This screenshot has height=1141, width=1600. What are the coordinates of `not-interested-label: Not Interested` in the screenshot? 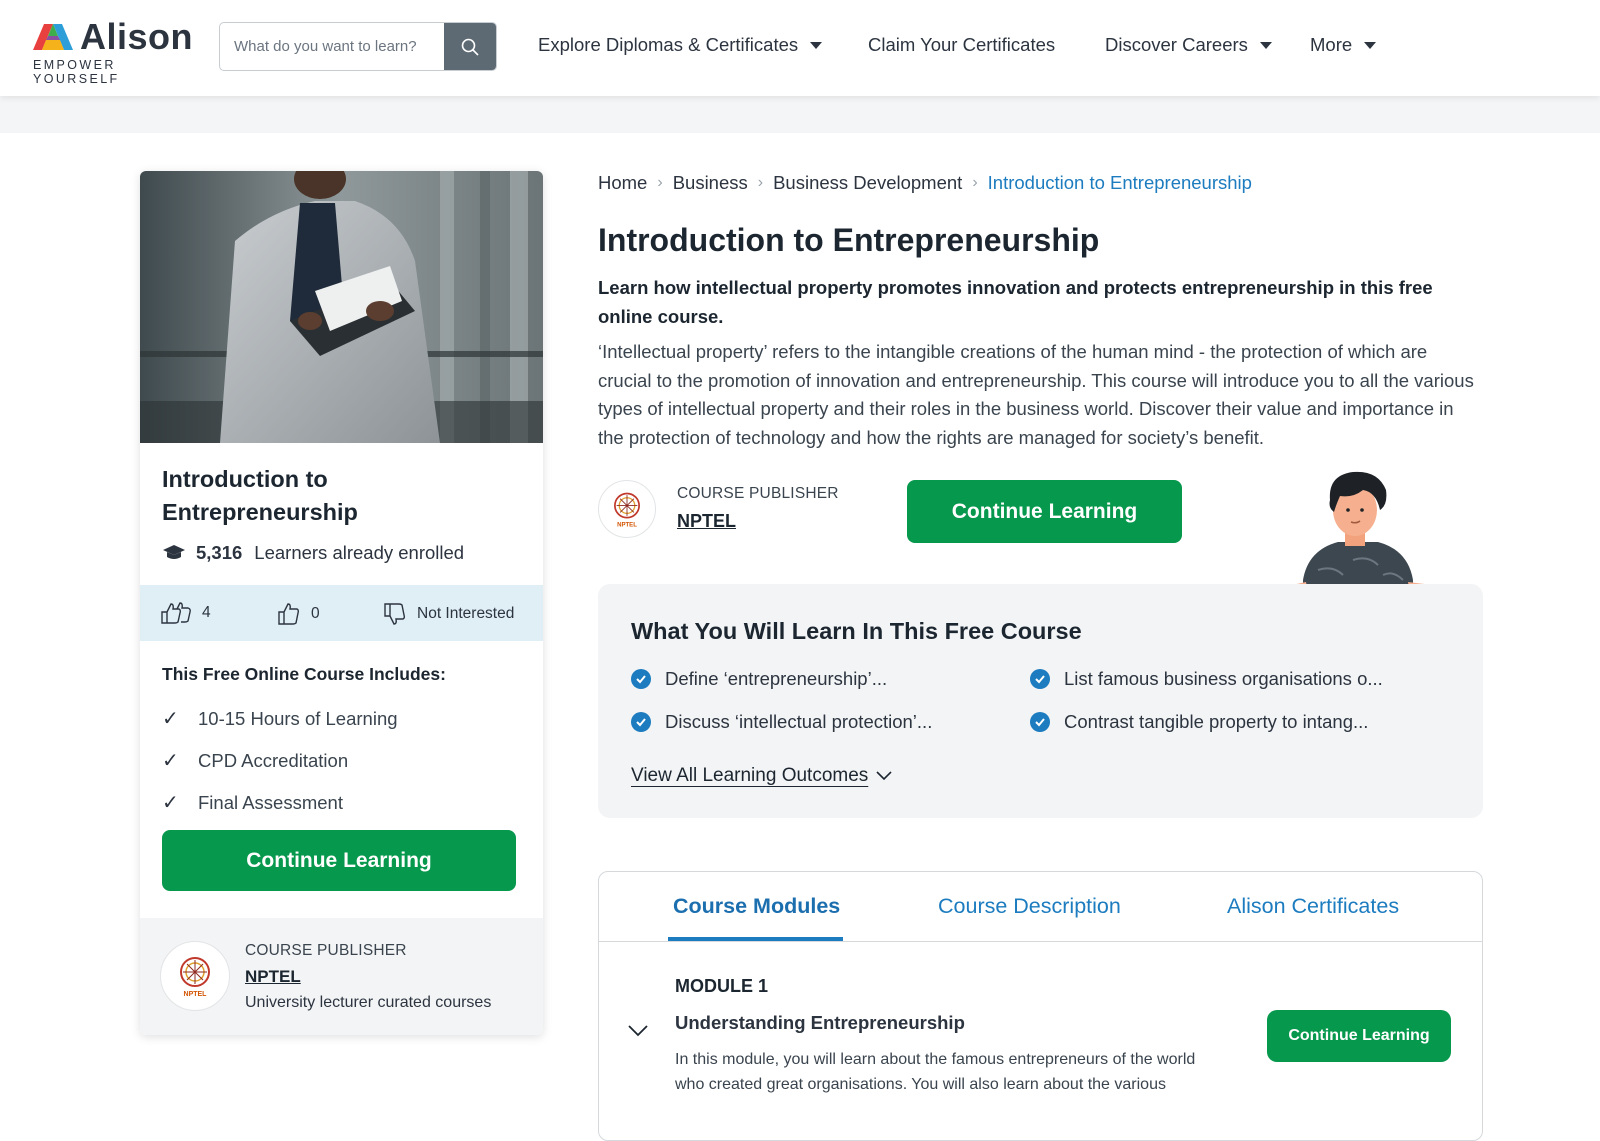 It's located at (466, 613).